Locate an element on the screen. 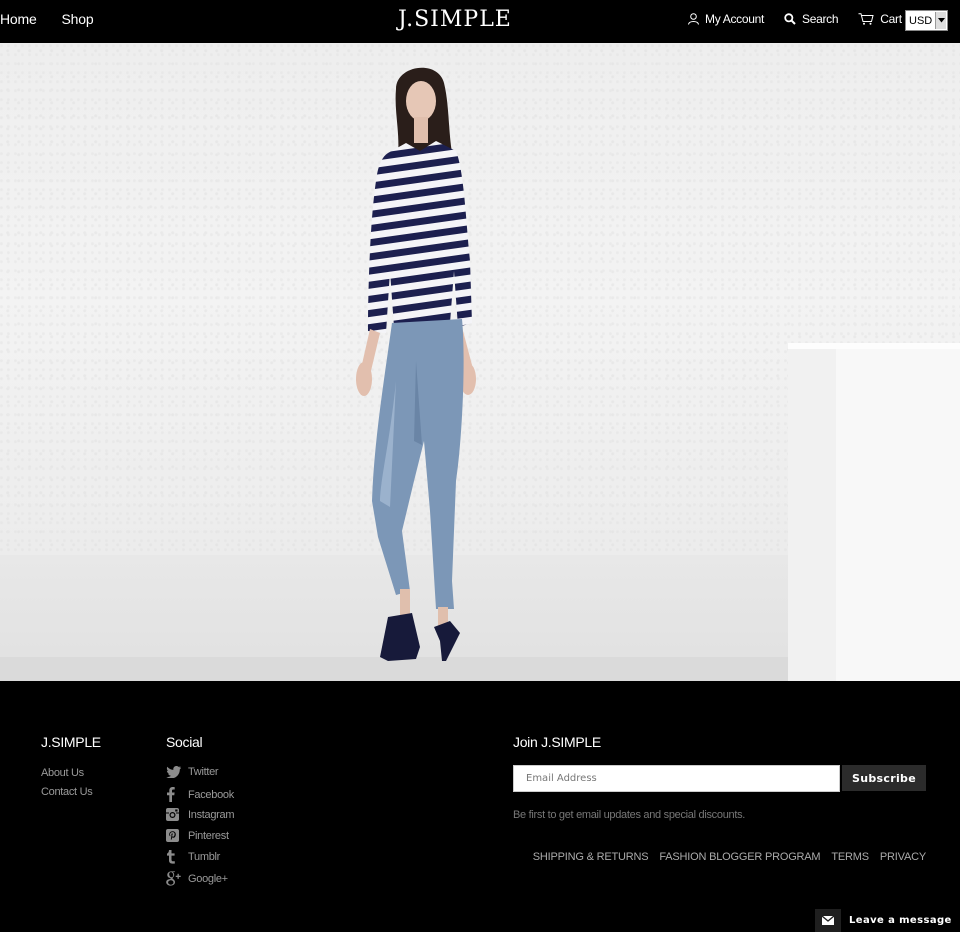 Image resolution: width=960 pixels, height=932 pixels. search-link: Search is located at coordinates (811, 19).